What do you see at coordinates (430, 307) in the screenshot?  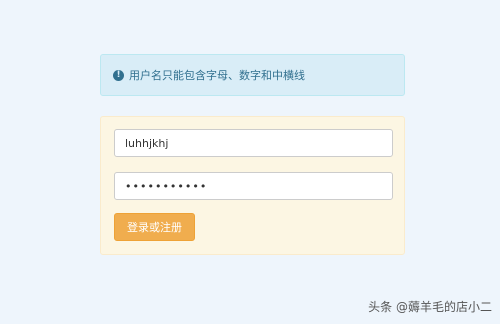 I see `watermark: 头条 @薅羊毛的店小二` at bounding box center [430, 307].